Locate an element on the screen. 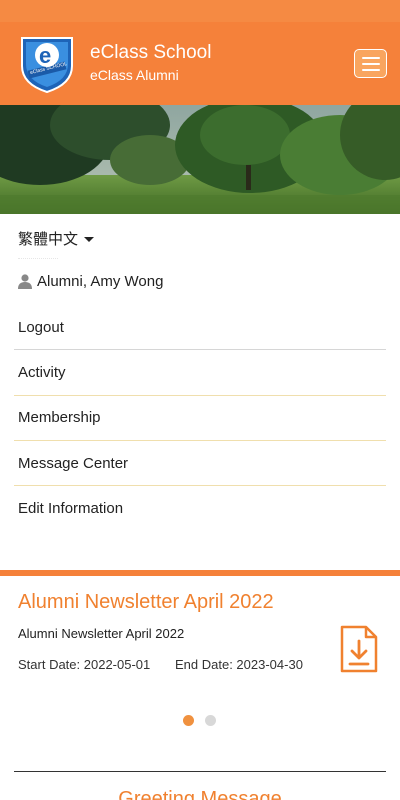 Image resolution: width=400 pixels, height=800 pixels. menu-item-edit-information: Edit Information is located at coordinates (200, 508).